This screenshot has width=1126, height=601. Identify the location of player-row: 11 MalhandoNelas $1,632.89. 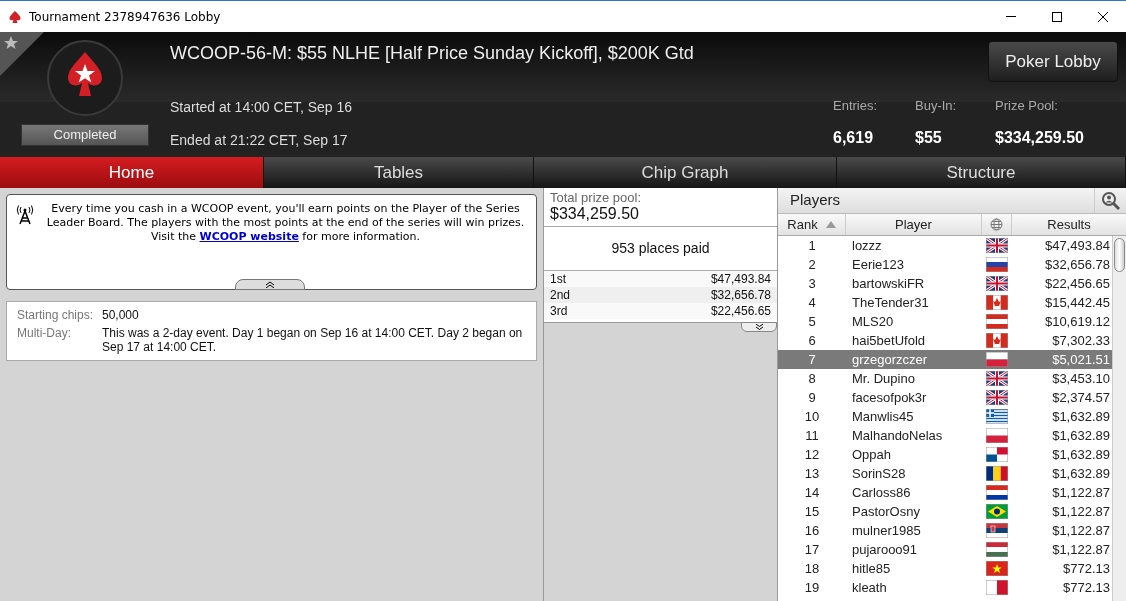
(945, 435).